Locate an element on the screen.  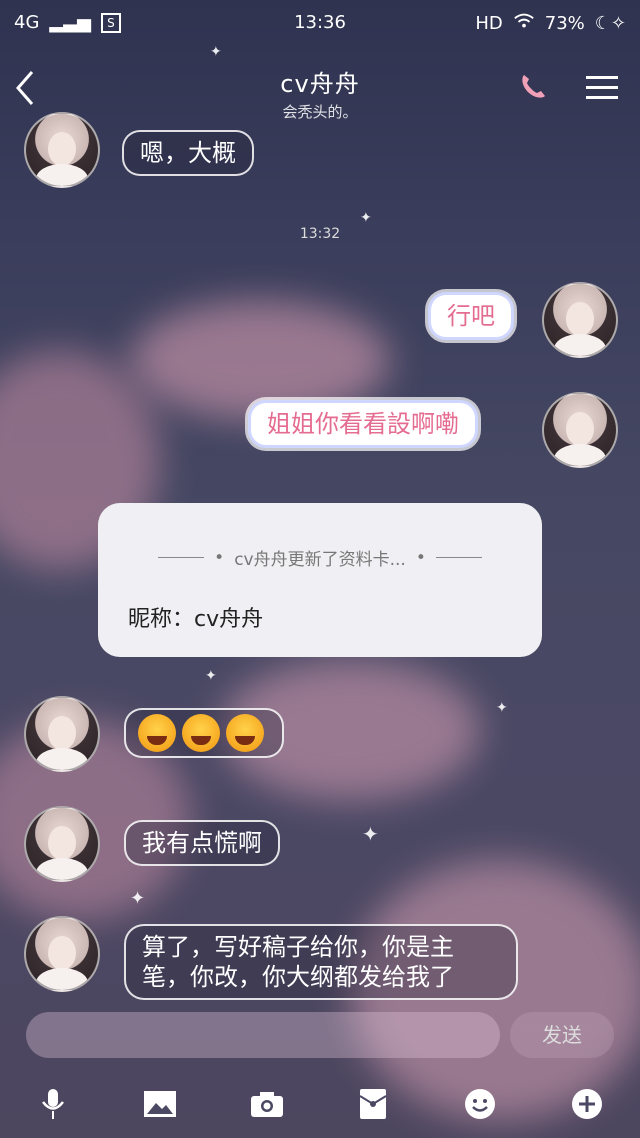
red-packet-icon is located at coordinates (373, 1104).